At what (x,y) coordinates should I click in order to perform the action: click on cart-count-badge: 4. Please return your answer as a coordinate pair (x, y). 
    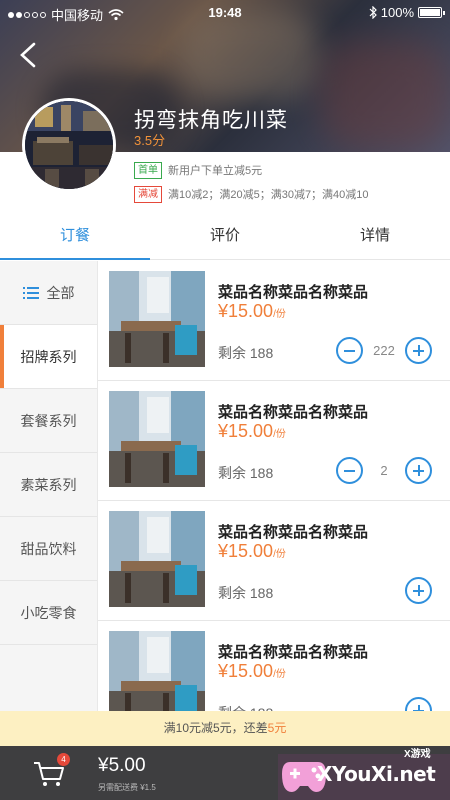
    Looking at the image, I should click on (63, 759).